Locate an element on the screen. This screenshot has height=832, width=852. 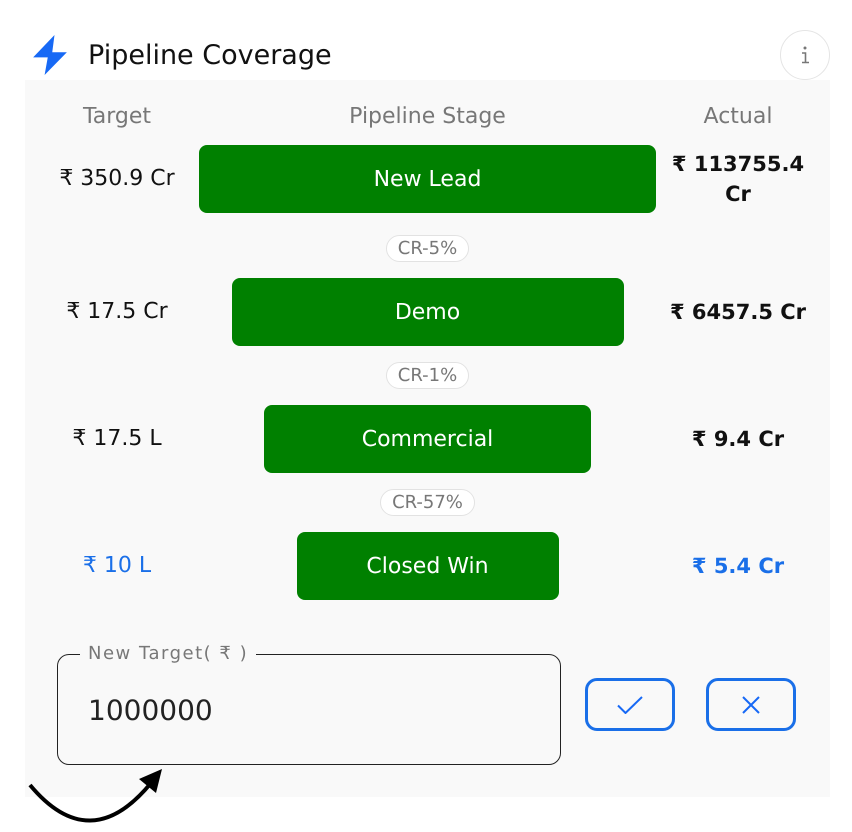
close-icon is located at coordinates (751, 705).